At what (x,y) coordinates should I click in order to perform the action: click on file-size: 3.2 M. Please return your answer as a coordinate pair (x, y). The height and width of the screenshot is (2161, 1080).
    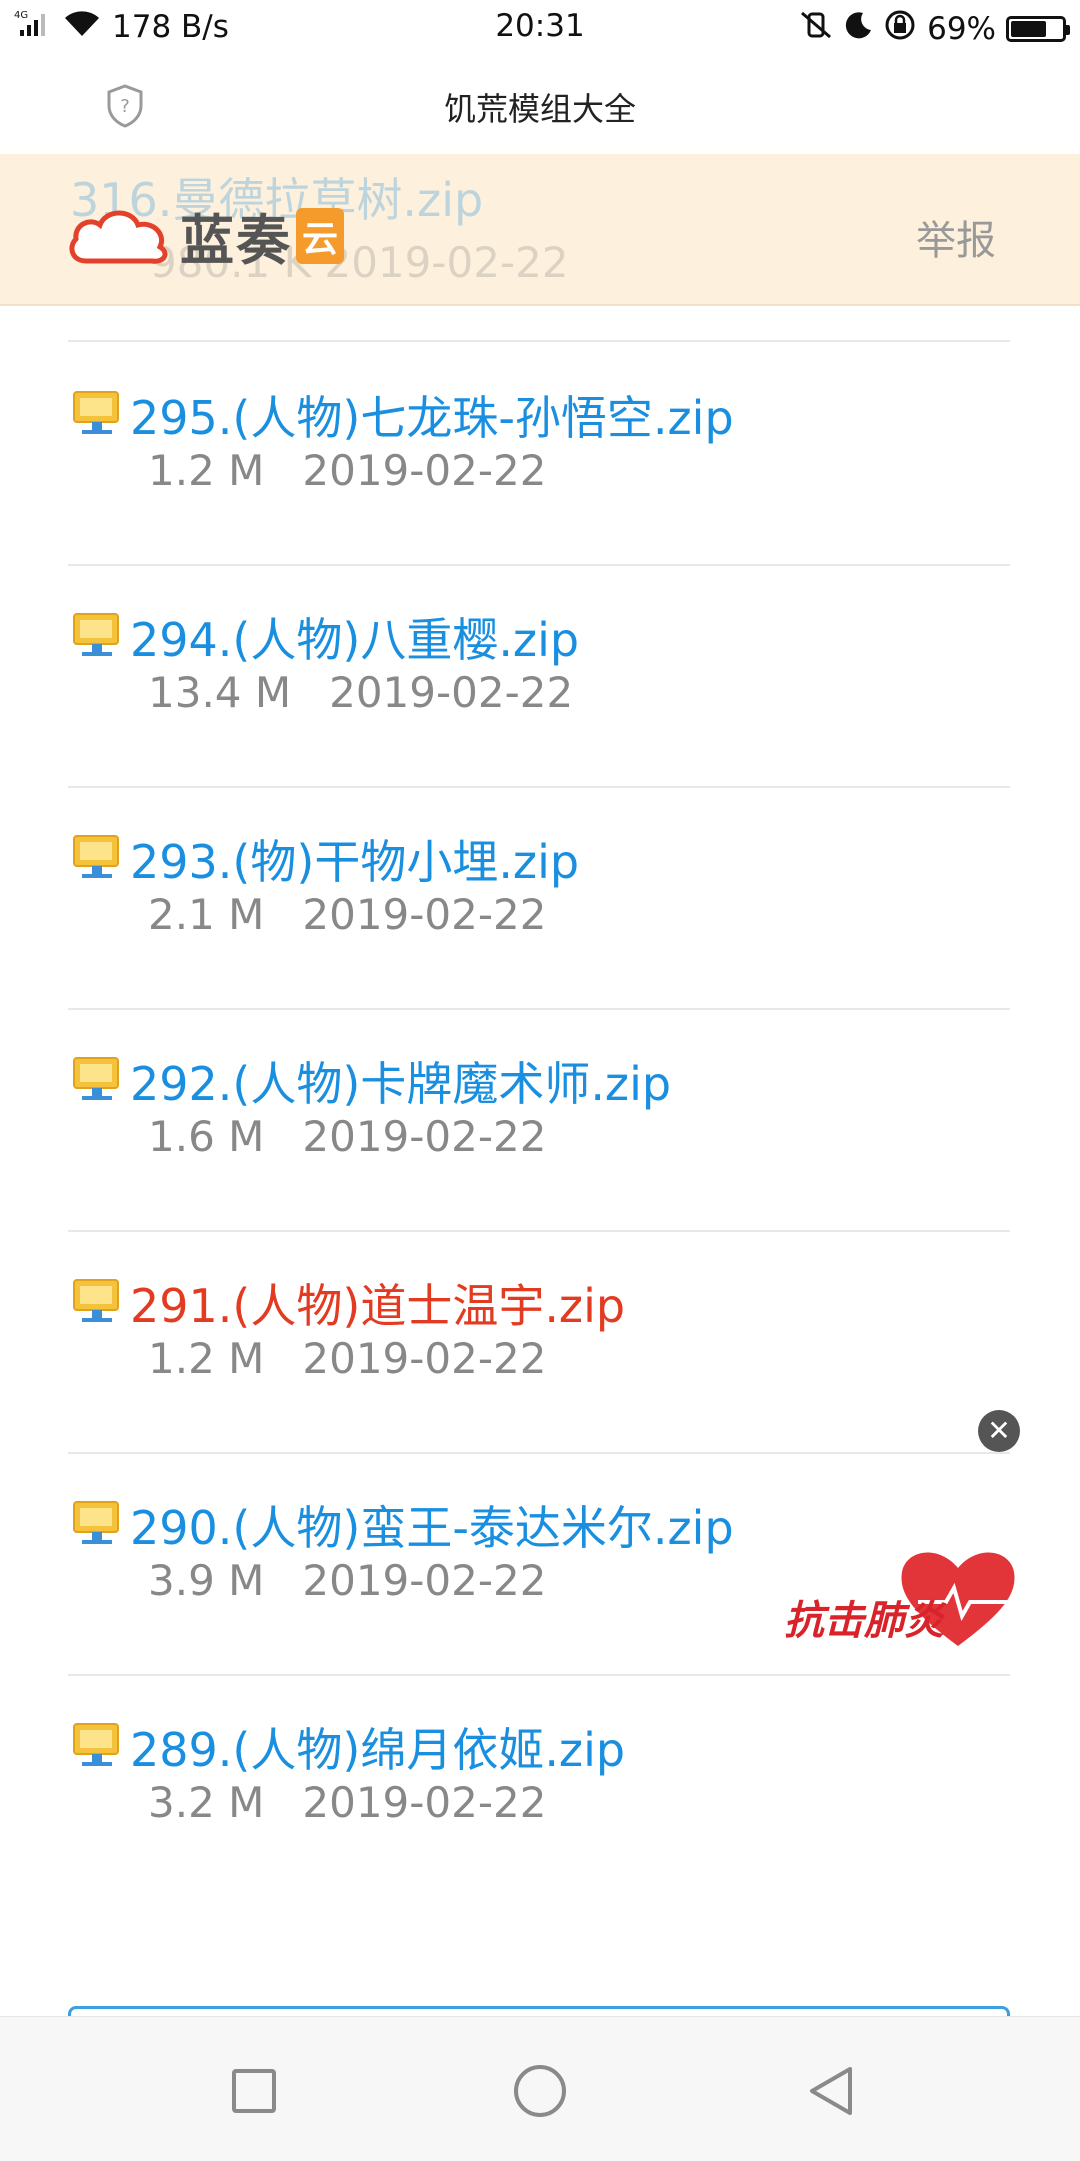
    Looking at the image, I should click on (206, 1802).